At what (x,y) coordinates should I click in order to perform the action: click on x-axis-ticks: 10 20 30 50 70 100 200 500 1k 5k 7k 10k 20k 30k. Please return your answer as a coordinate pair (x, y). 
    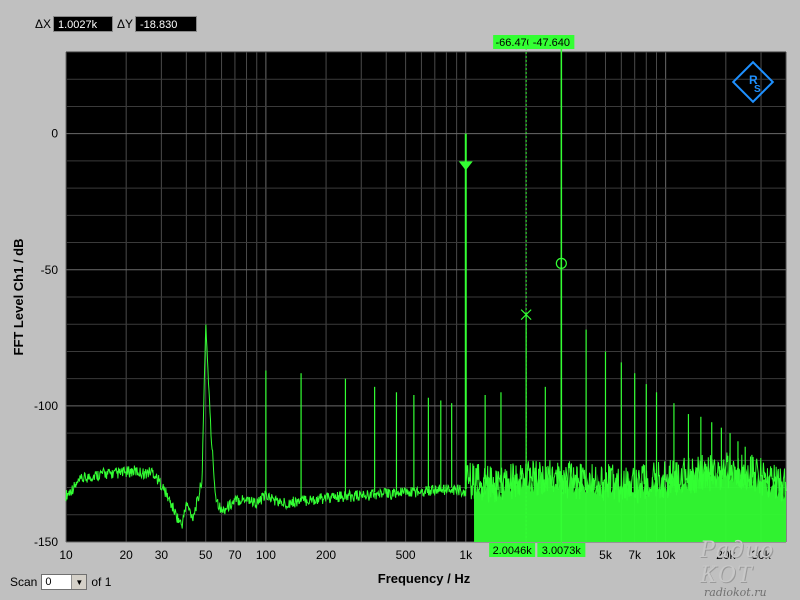
    Looking at the image, I should click on (415, 555).